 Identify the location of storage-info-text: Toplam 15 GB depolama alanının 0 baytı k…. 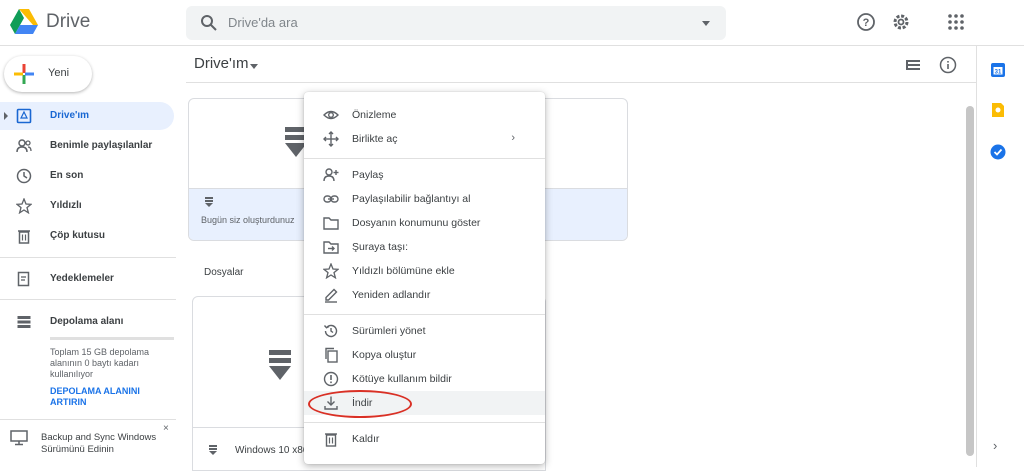
(100, 363).